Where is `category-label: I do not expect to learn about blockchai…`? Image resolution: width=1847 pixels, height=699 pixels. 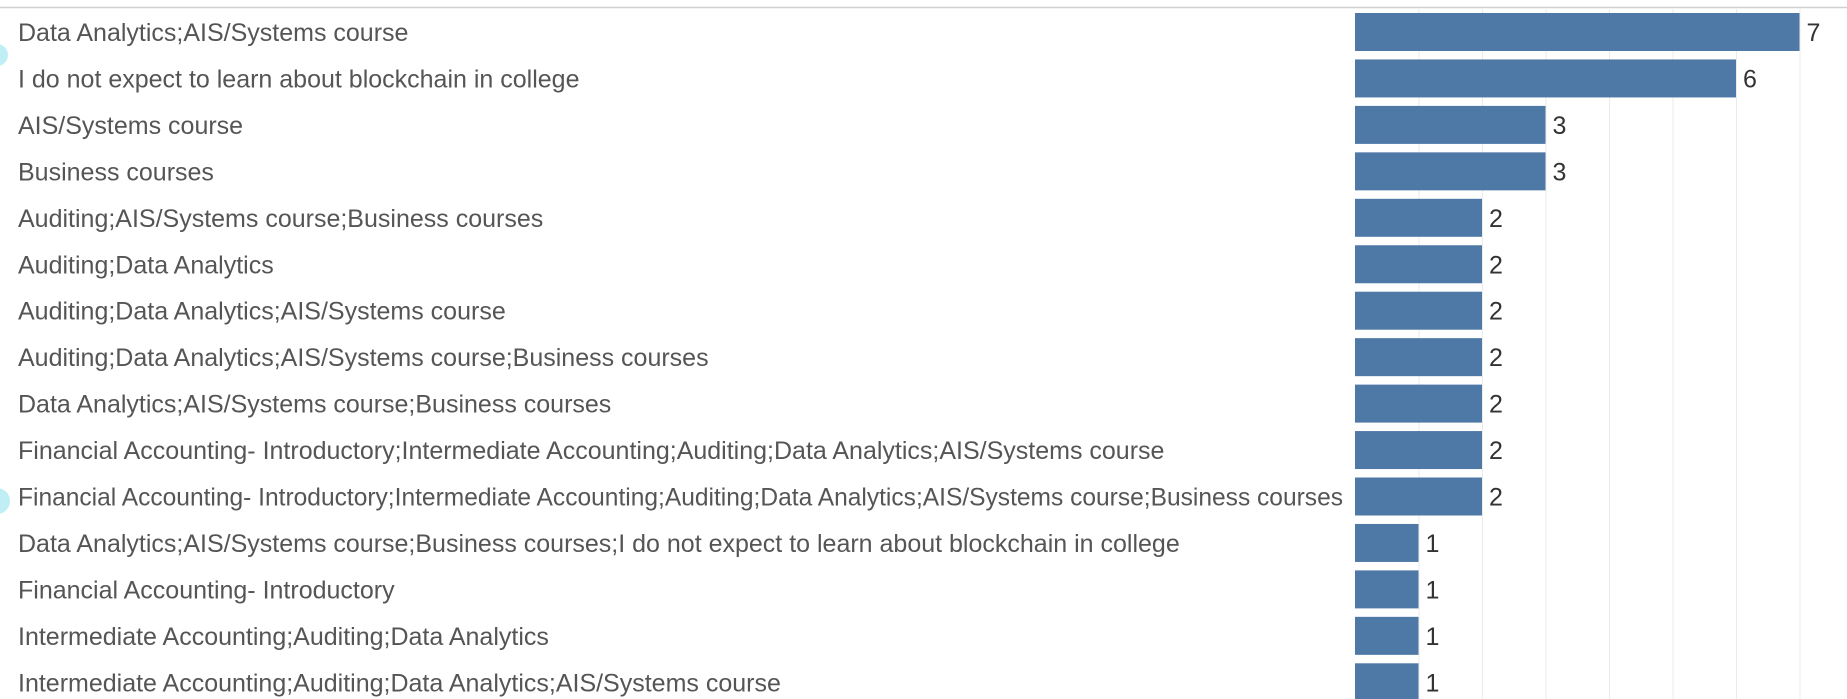 category-label: I do not expect to learn about blockchai… is located at coordinates (299, 79).